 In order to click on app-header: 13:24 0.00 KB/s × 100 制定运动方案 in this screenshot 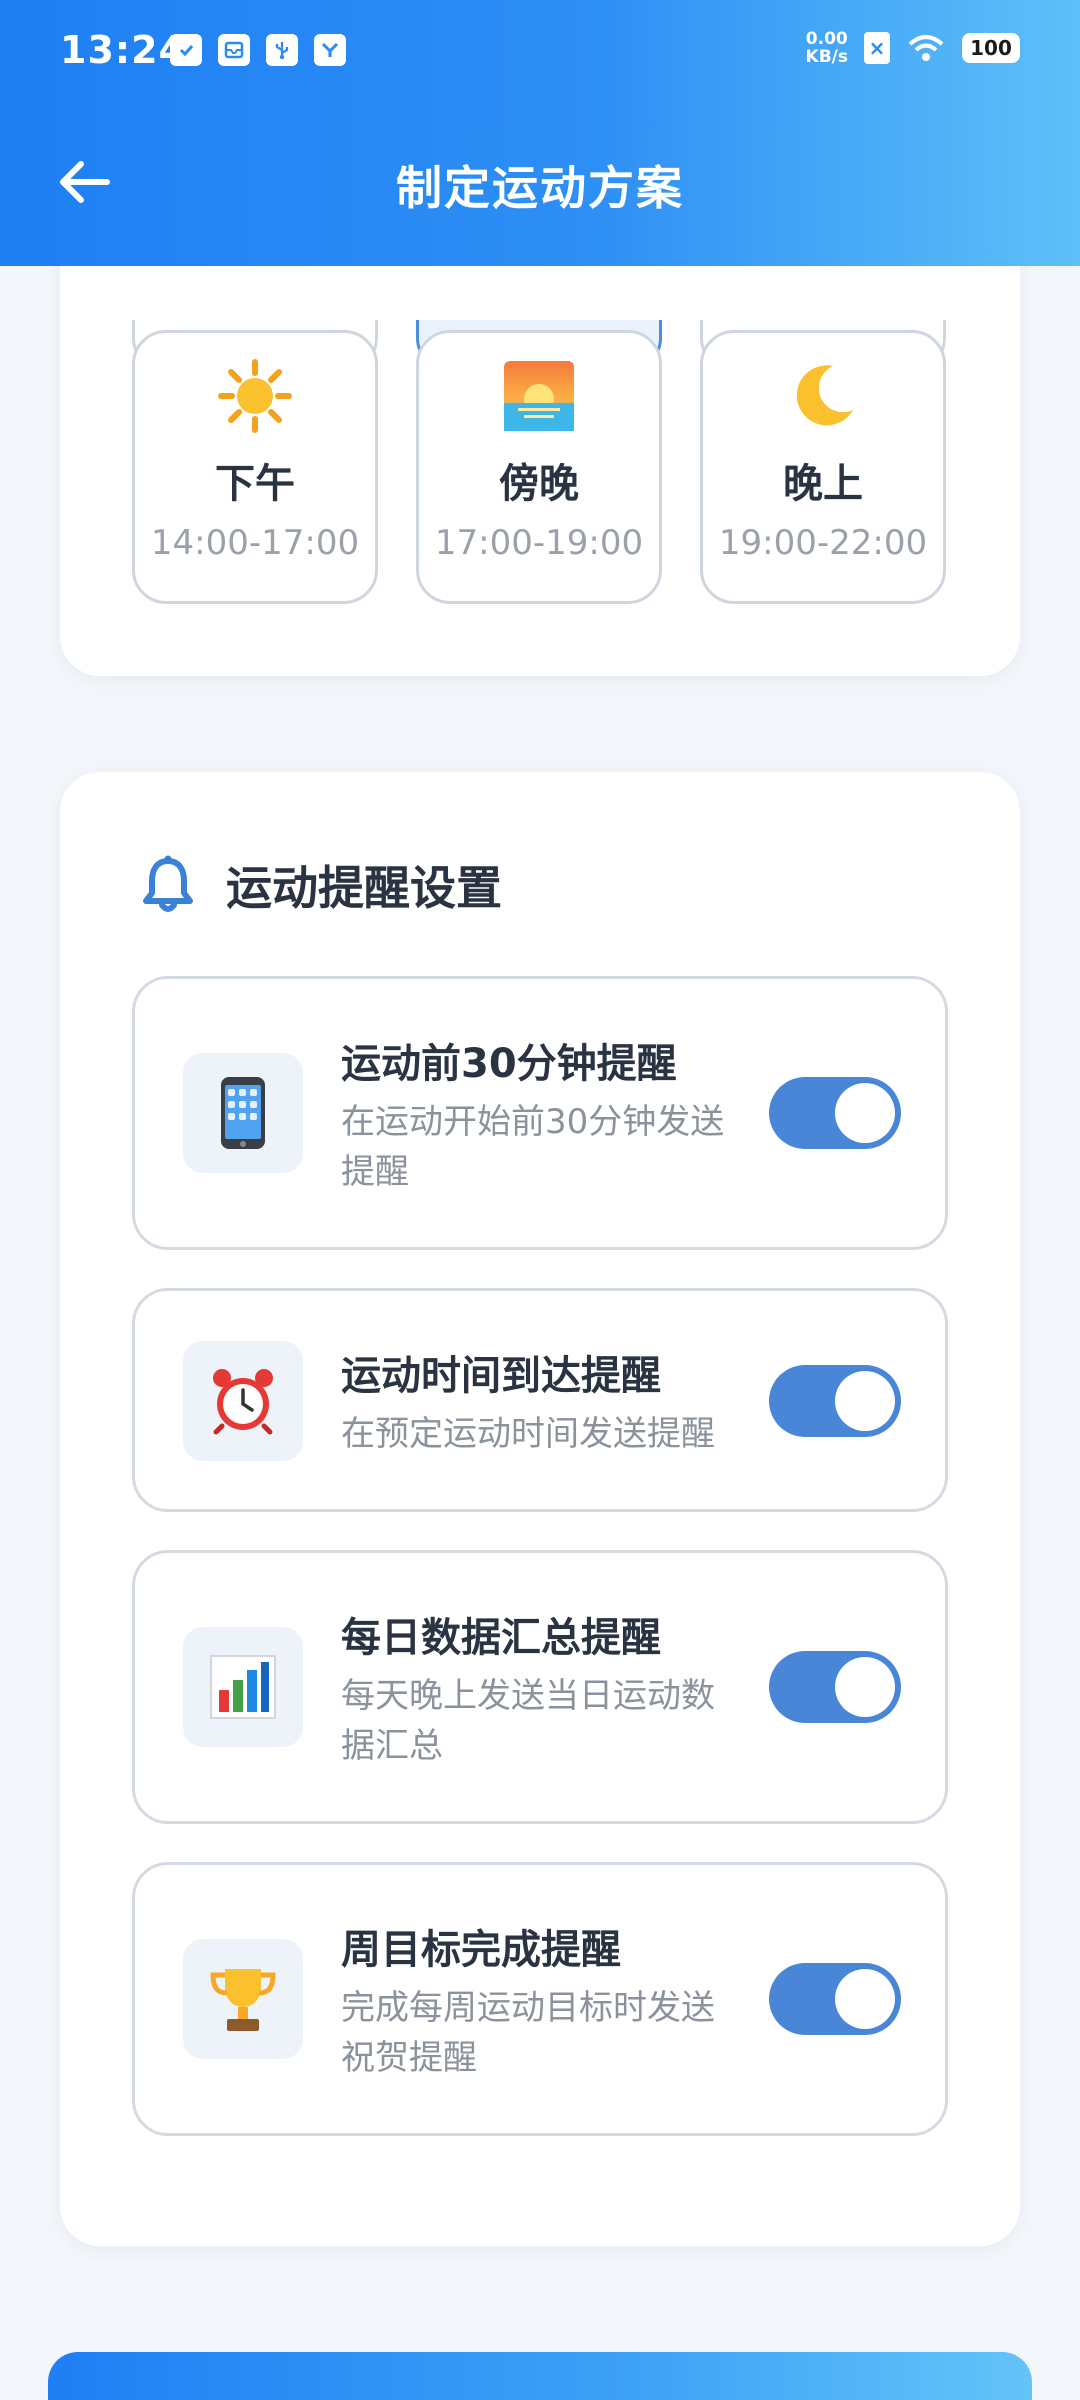, I will do `click(540, 133)`.